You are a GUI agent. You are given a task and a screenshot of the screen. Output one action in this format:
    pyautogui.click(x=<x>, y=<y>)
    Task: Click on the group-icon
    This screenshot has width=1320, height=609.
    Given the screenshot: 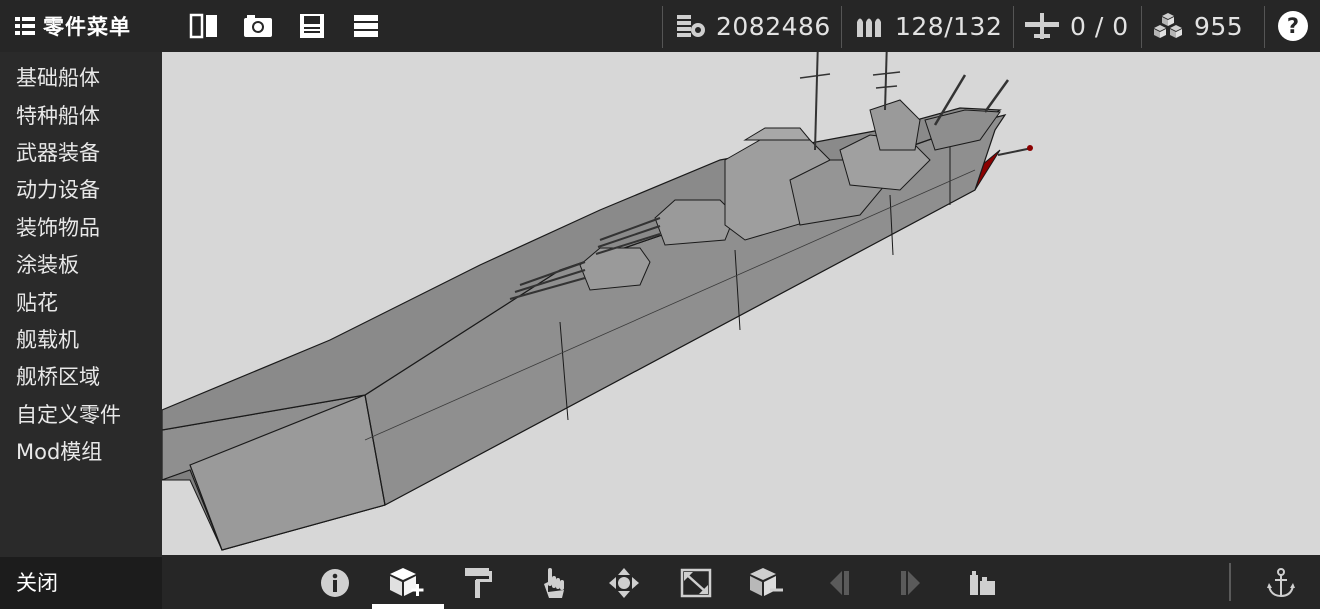 What is the action you would take?
    pyautogui.click(x=982, y=583)
    